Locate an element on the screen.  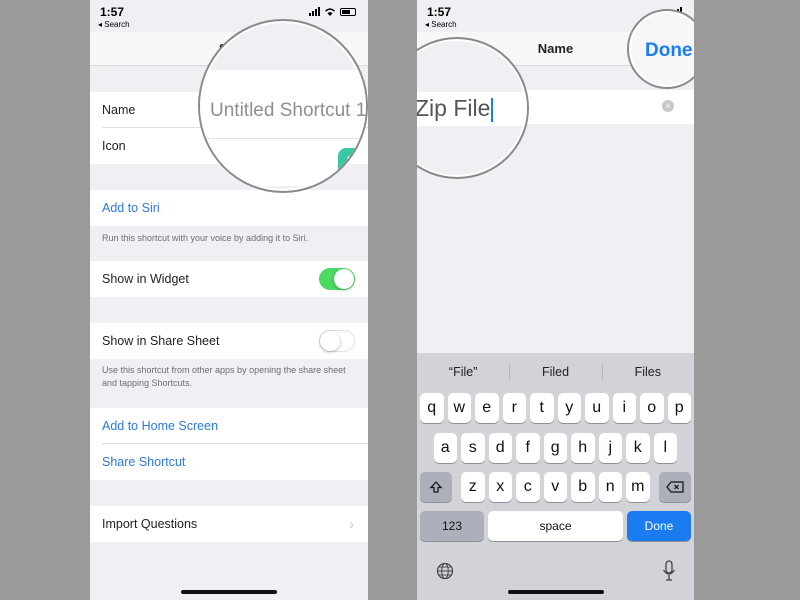
suggestion-filed: Filed is located at coordinates (555, 372).